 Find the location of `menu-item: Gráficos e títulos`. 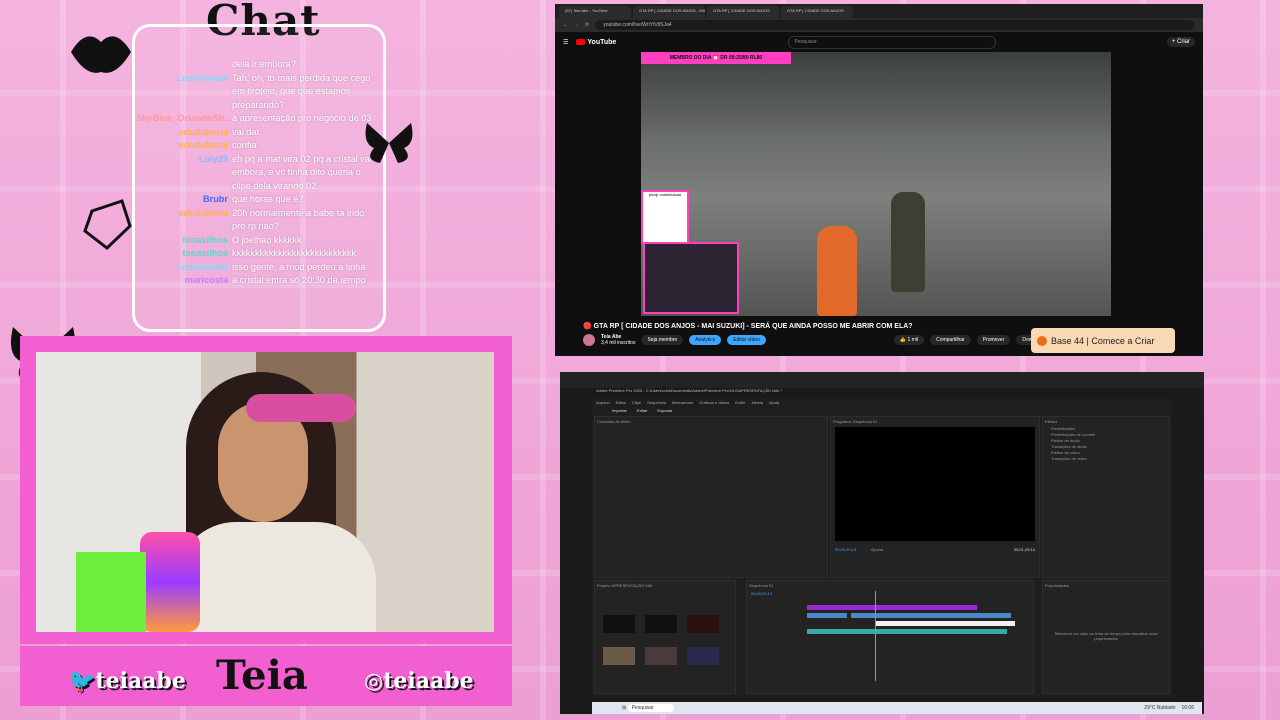

menu-item: Gráficos e títulos is located at coordinates (714, 402).